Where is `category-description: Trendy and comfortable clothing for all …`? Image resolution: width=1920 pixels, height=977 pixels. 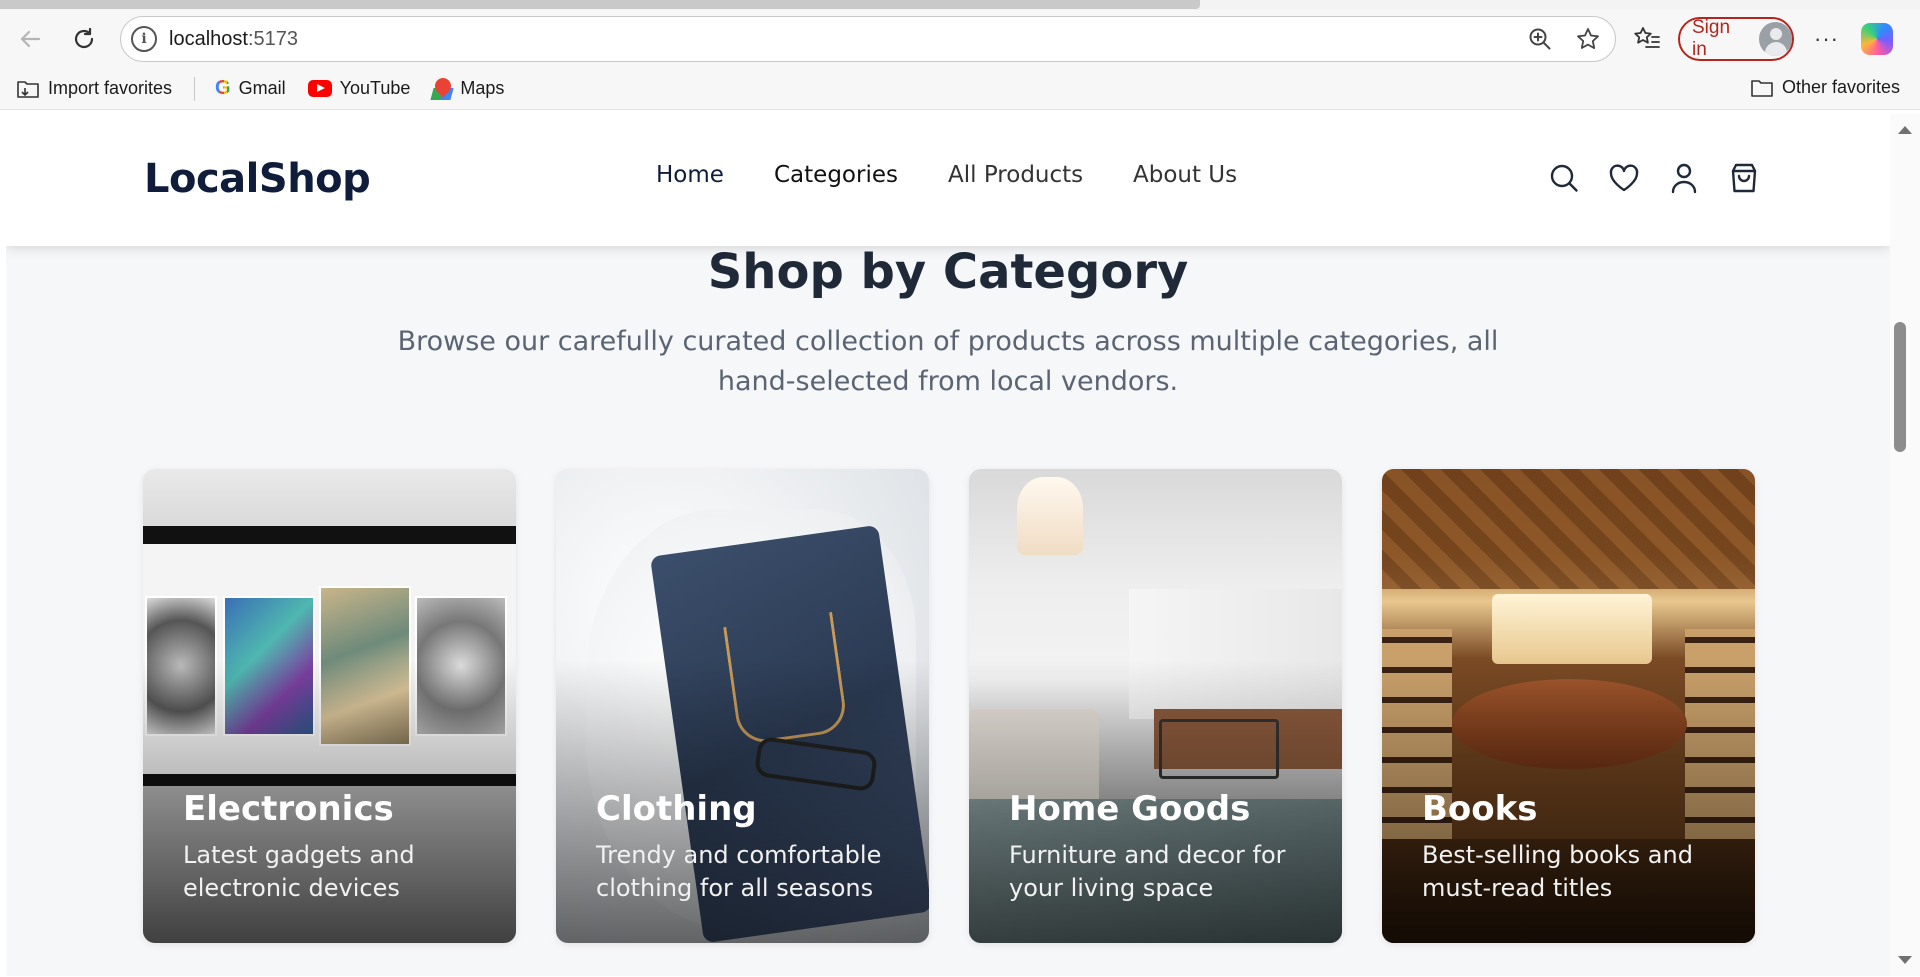 category-description: Trendy and comfortable clothing for all … is located at coordinates (739, 871).